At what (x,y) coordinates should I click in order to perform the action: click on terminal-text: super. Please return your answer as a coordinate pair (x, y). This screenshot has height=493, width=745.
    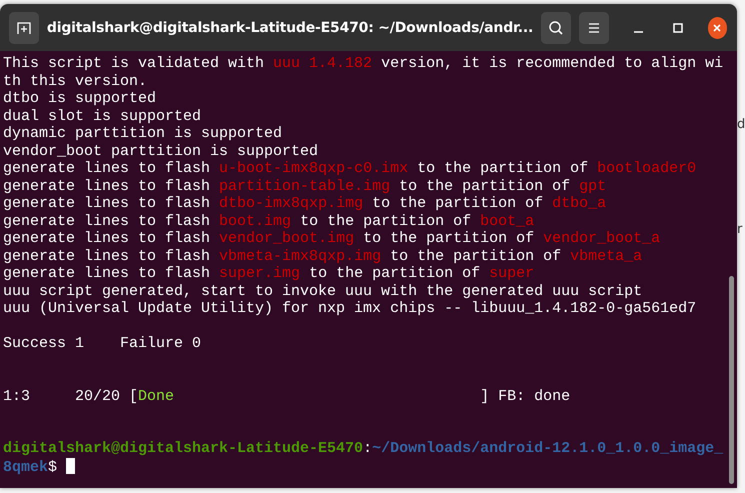
    Looking at the image, I should click on (511, 273).